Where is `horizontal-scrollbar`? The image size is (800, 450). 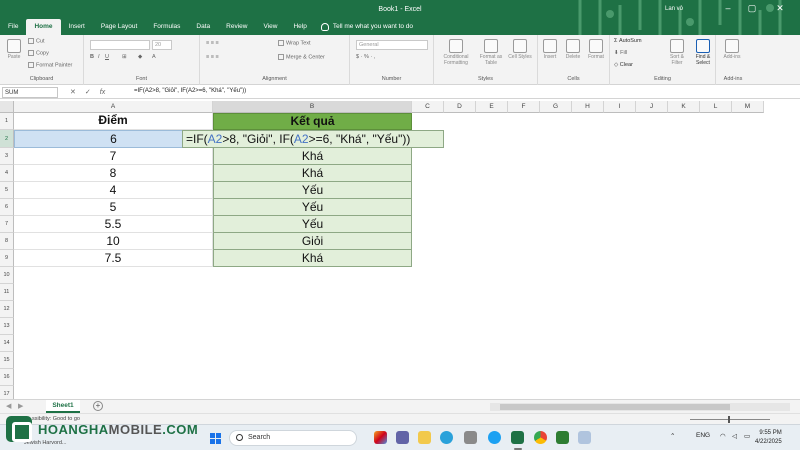 horizontal-scrollbar is located at coordinates (640, 407).